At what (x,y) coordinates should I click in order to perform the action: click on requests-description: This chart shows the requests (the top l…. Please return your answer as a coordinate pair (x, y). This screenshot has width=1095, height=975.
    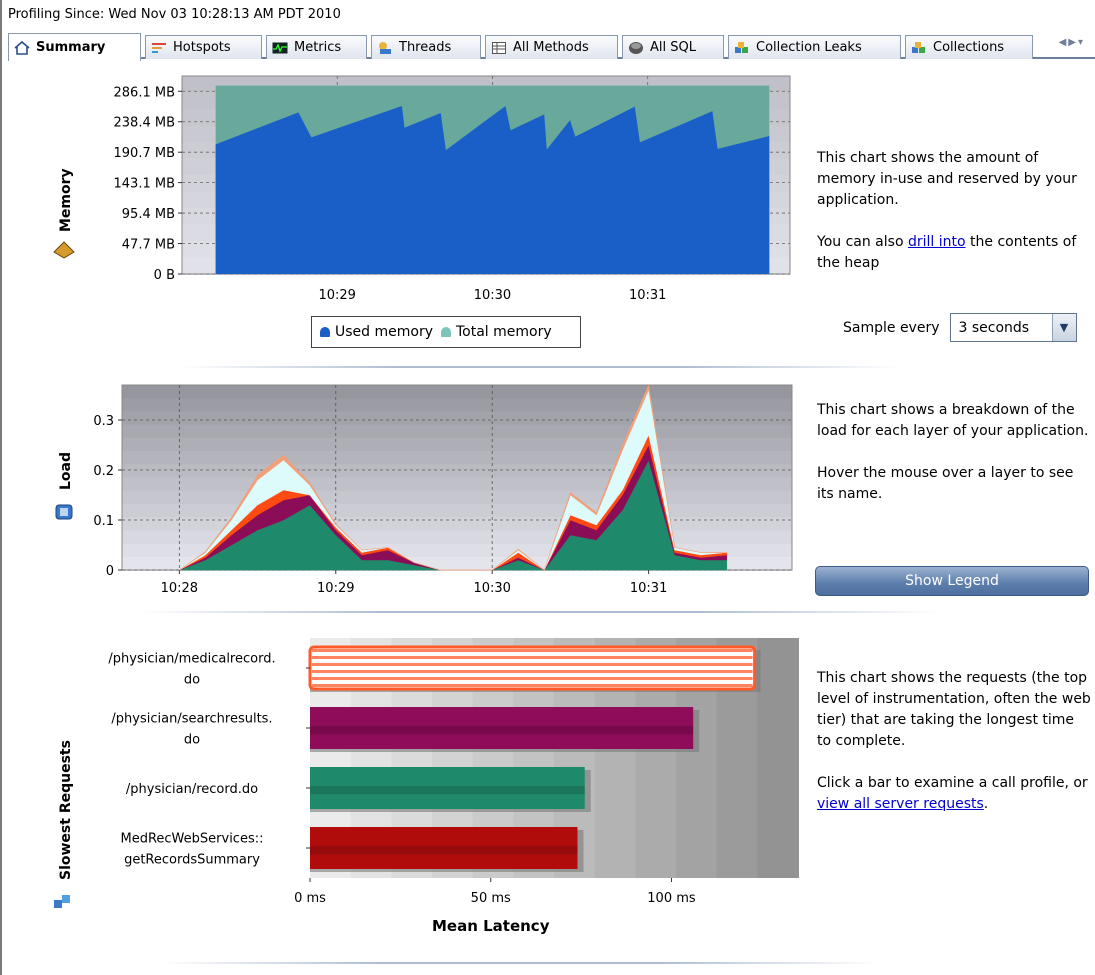
    Looking at the image, I should click on (954, 752).